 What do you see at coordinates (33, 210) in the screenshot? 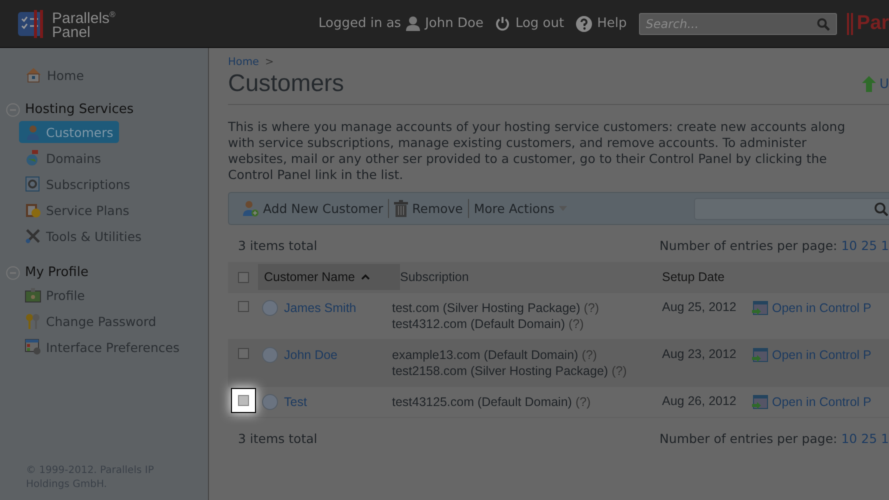
I see `clipboard-coin-icon` at bounding box center [33, 210].